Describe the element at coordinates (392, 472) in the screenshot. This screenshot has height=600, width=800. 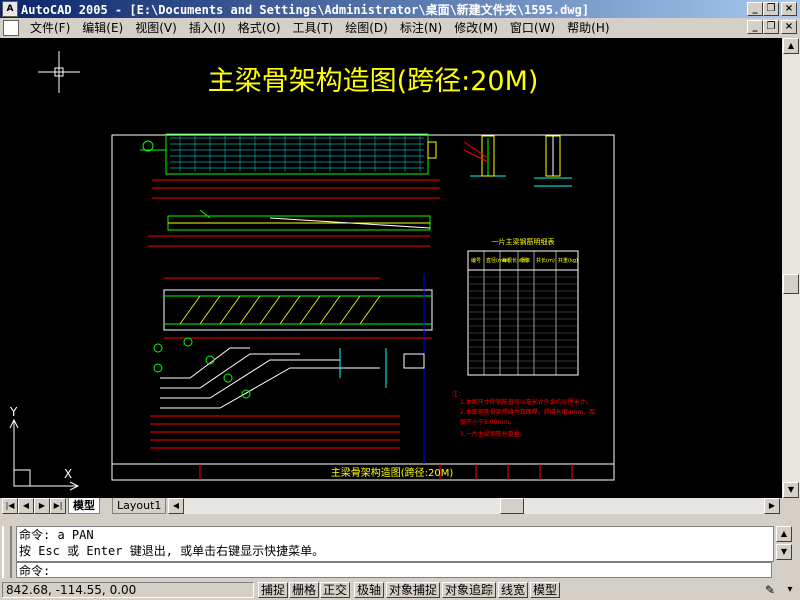
I see `title-block-name: 主梁骨架构造图(跨径:20M)` at that location.